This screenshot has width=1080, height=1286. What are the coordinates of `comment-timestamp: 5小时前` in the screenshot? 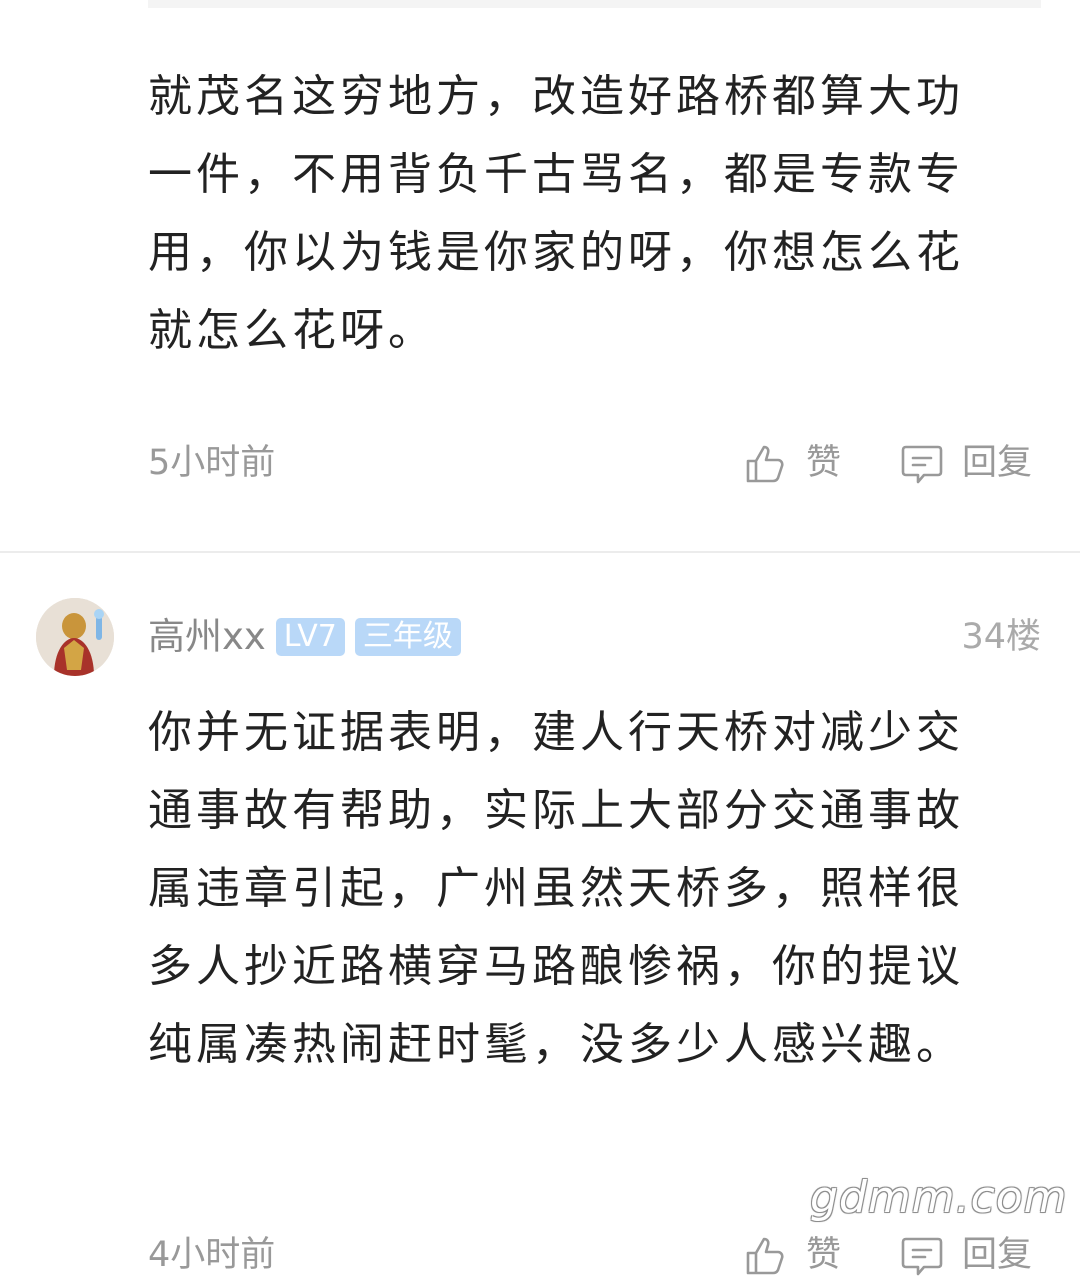 It's located at (212, 463).